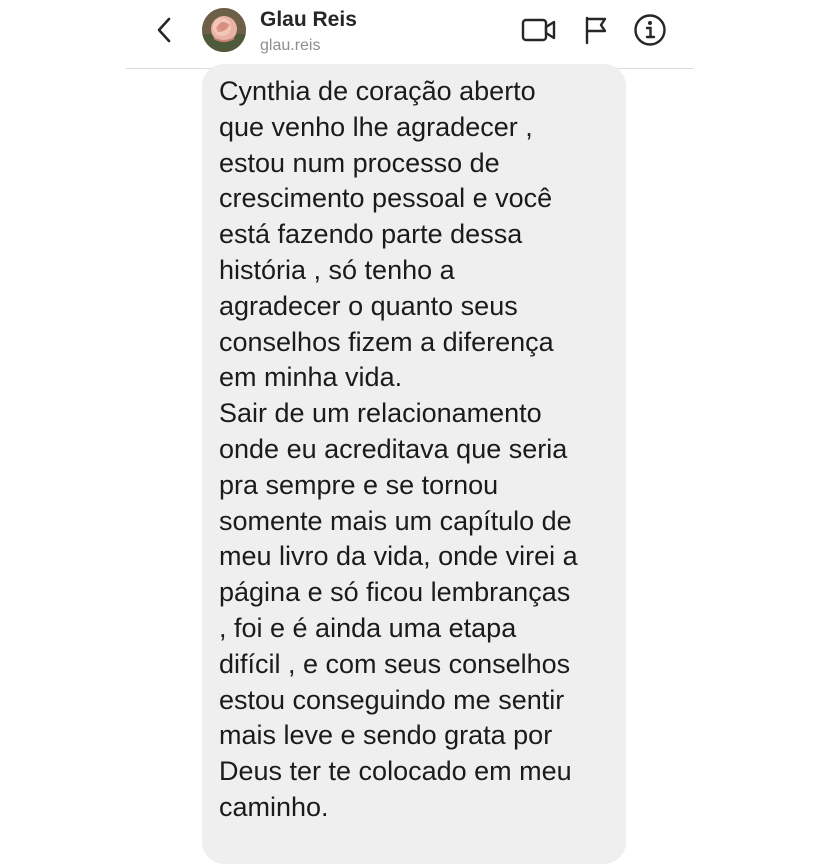 The height and width of the screenshot is (864, 834). I want to click on message-line: agradecer o quanto seus, so click(368, 305).